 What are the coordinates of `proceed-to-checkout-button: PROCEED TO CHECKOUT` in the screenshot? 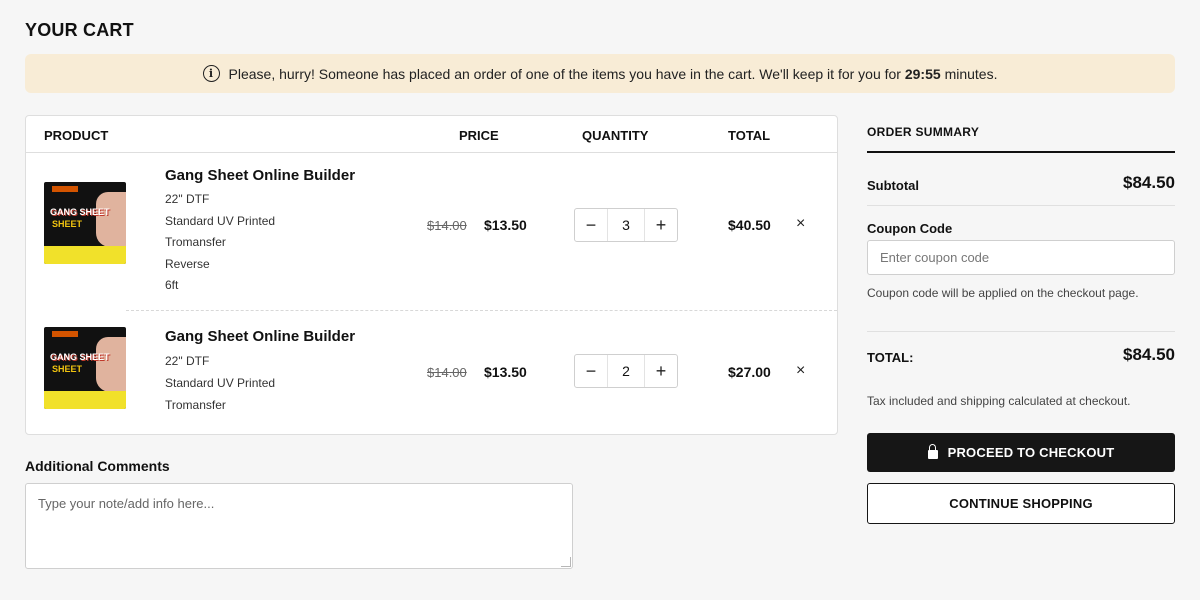 It's located at (1021, 452).